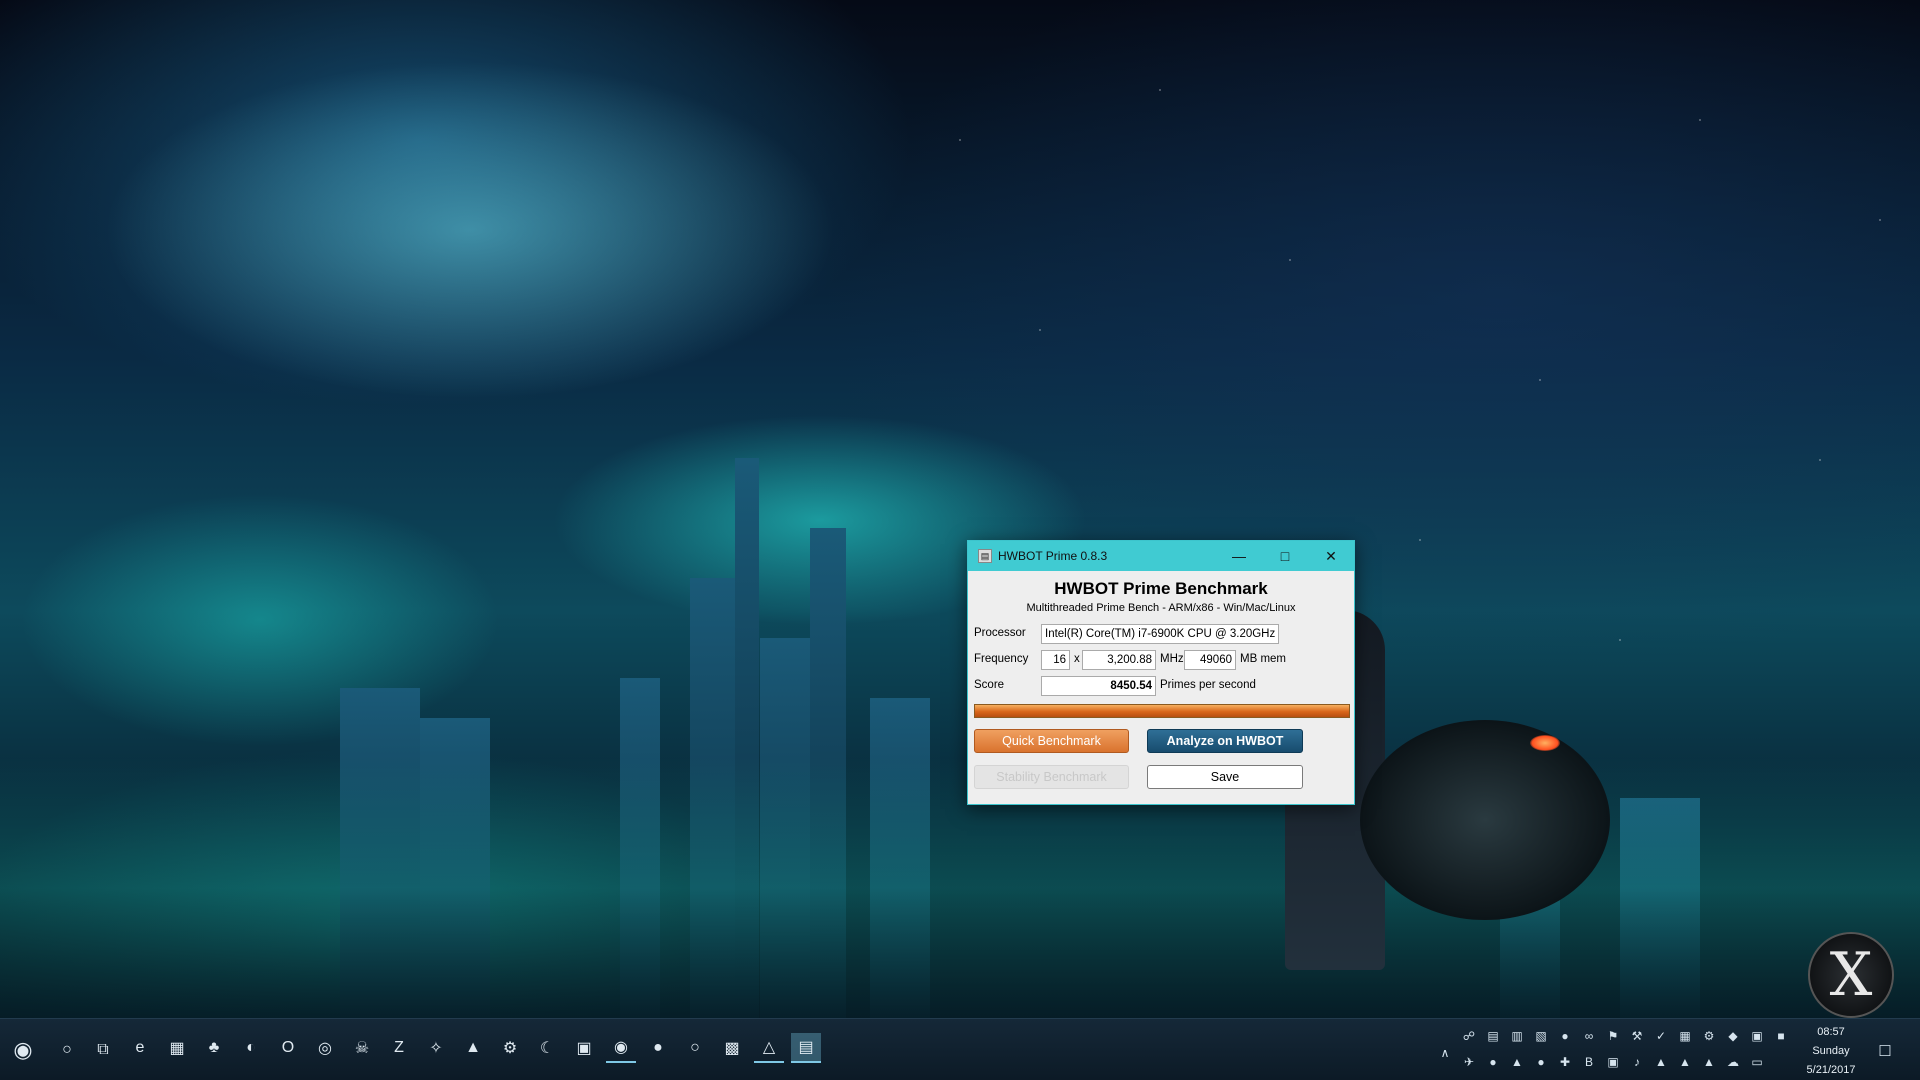 The height and width of the screenshot is (1080, 1920). Describe the element at coordinates (23, 1050) in the screenshot. I see `start-cortana-icon: ◉` at that location.